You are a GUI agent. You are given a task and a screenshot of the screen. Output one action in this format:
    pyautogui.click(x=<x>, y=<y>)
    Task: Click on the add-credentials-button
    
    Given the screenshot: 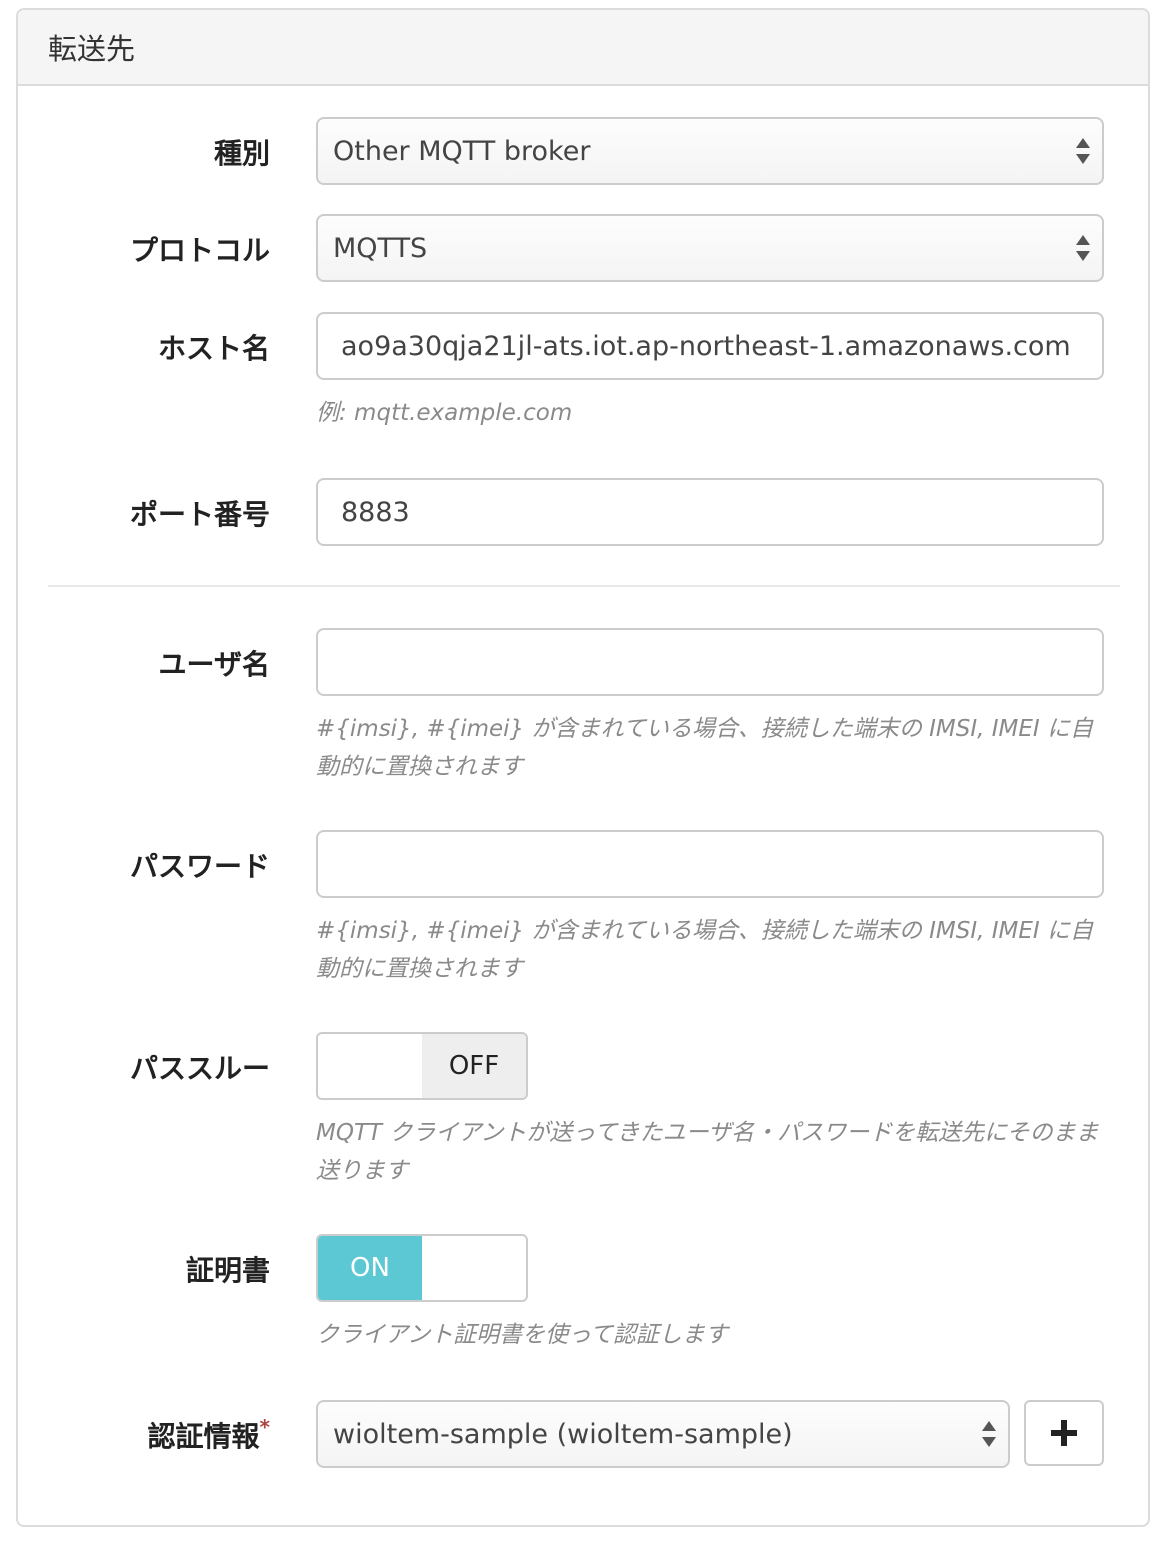 What is the action you would take?
    pyautogui.click(x=1064, y=1433)
    